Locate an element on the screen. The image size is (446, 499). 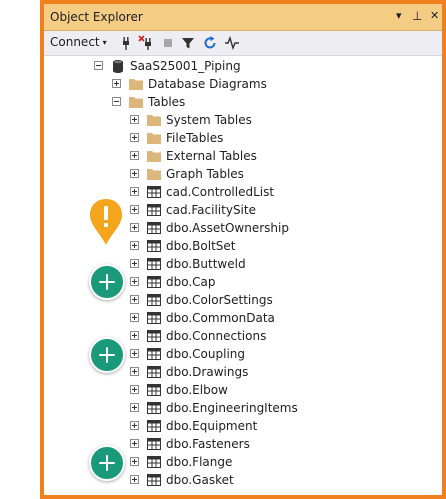
tree-node-folder: External Tables is located at coordinates (243, 156).